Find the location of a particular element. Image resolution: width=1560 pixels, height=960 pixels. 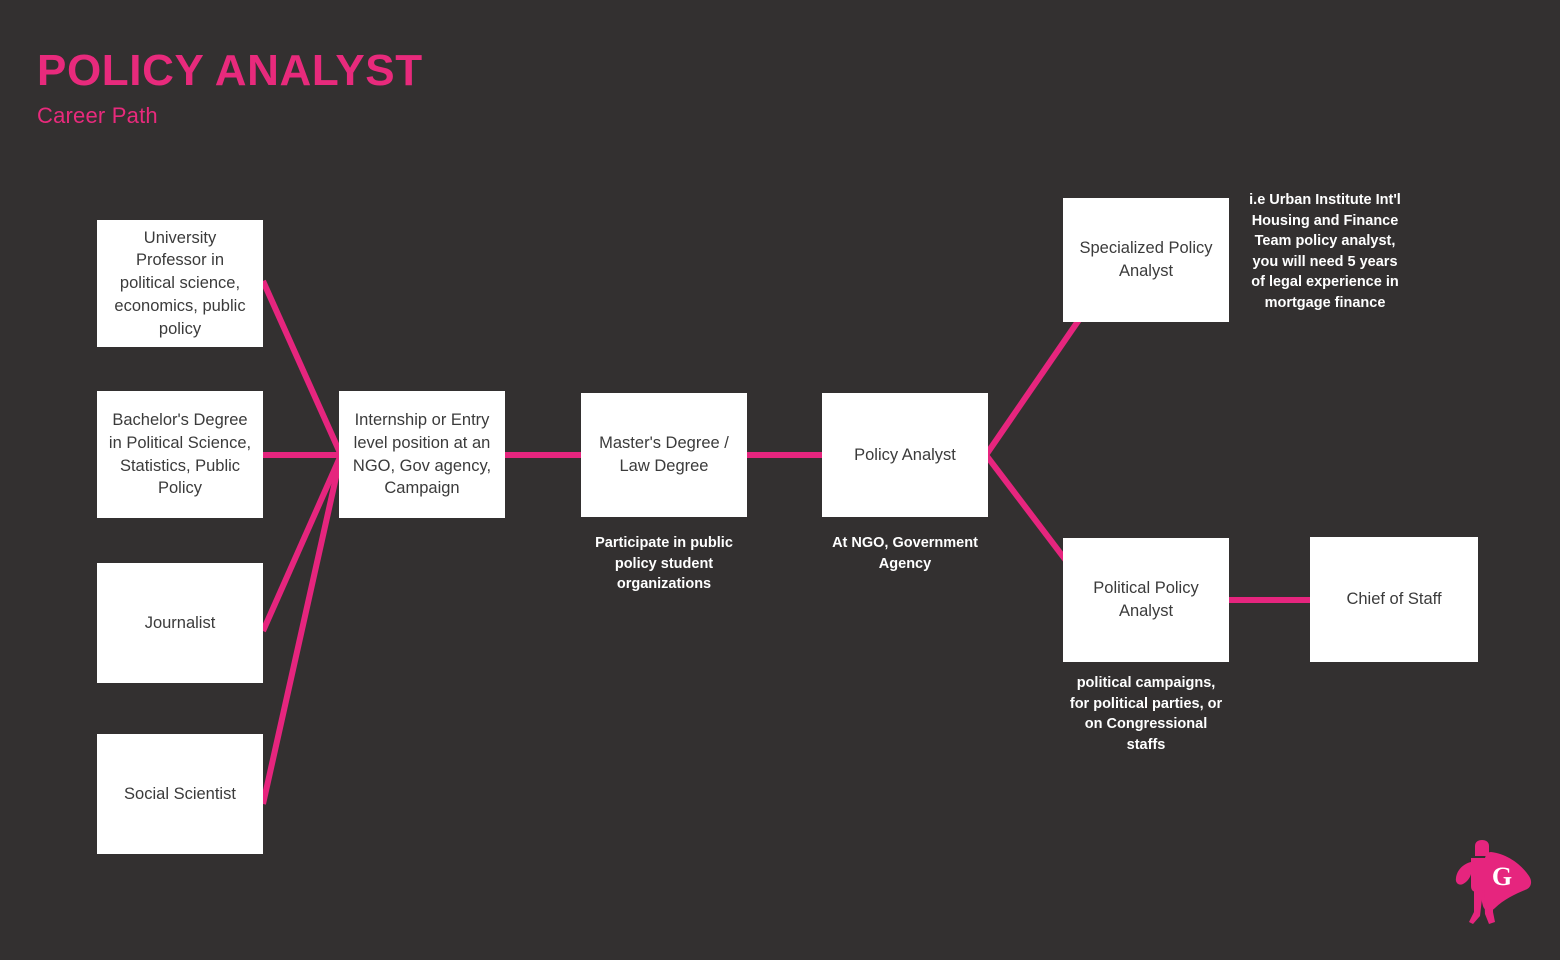

logo-letter: G is located at coordinates (1502, 876).